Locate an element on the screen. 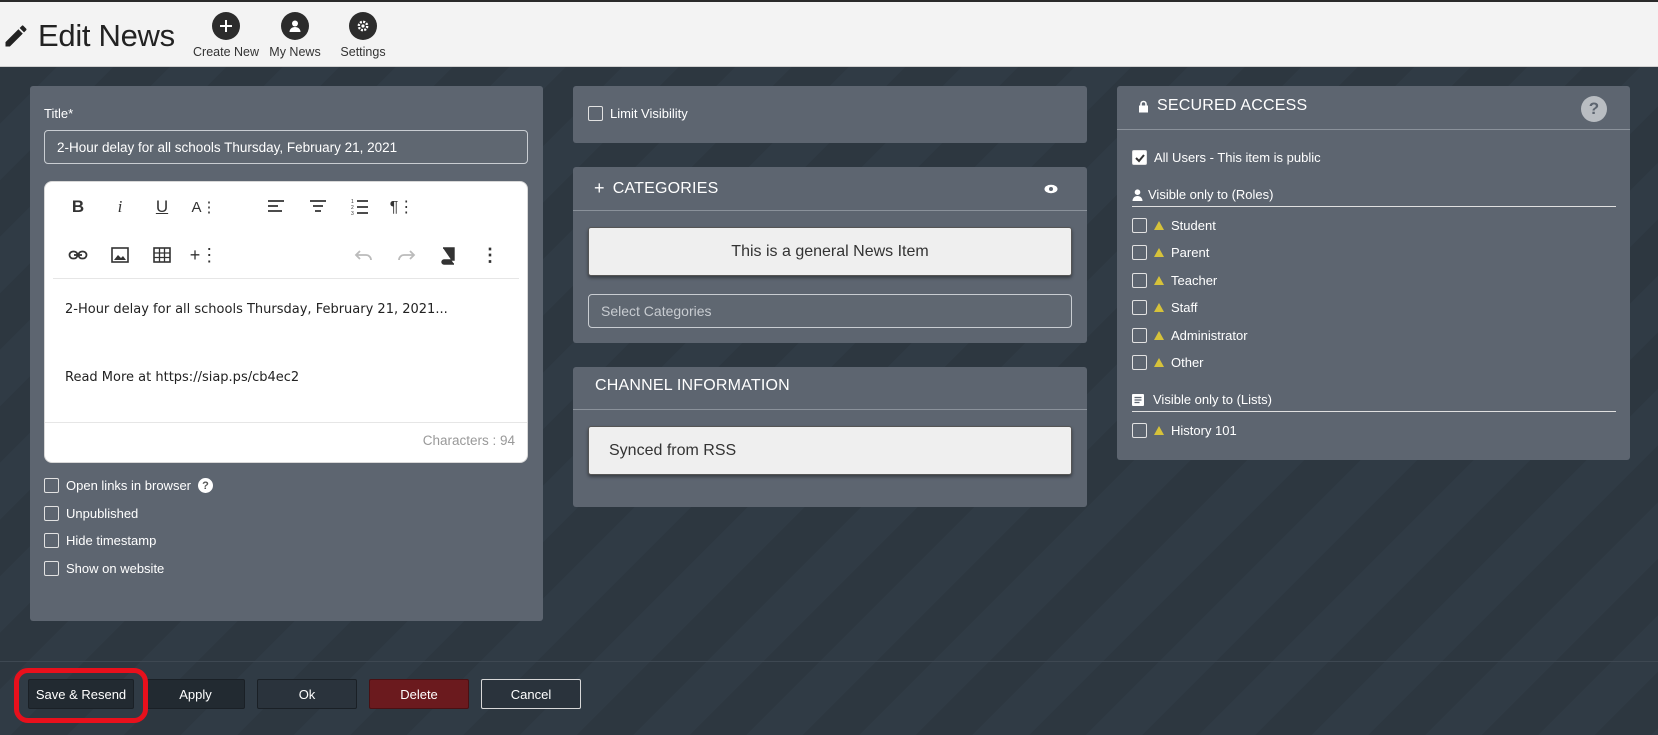 The width and height of the screenshot is (1658, 735). top-header: Edit News Create New My News Settings is located at coordinates (829, 33).